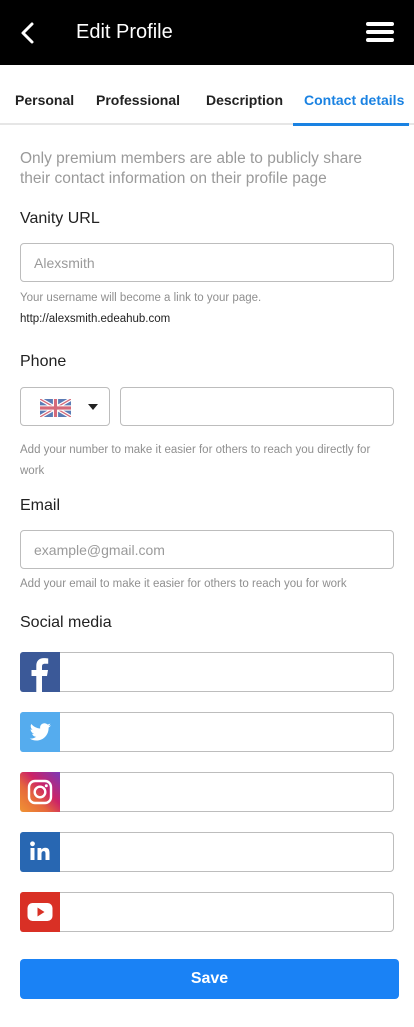  What do you see at coordinates (95, 319) in the screenshot?
I see `vanity-url-preview: http://alexsmith.edeahub.com` at bounding box center [95, 319].